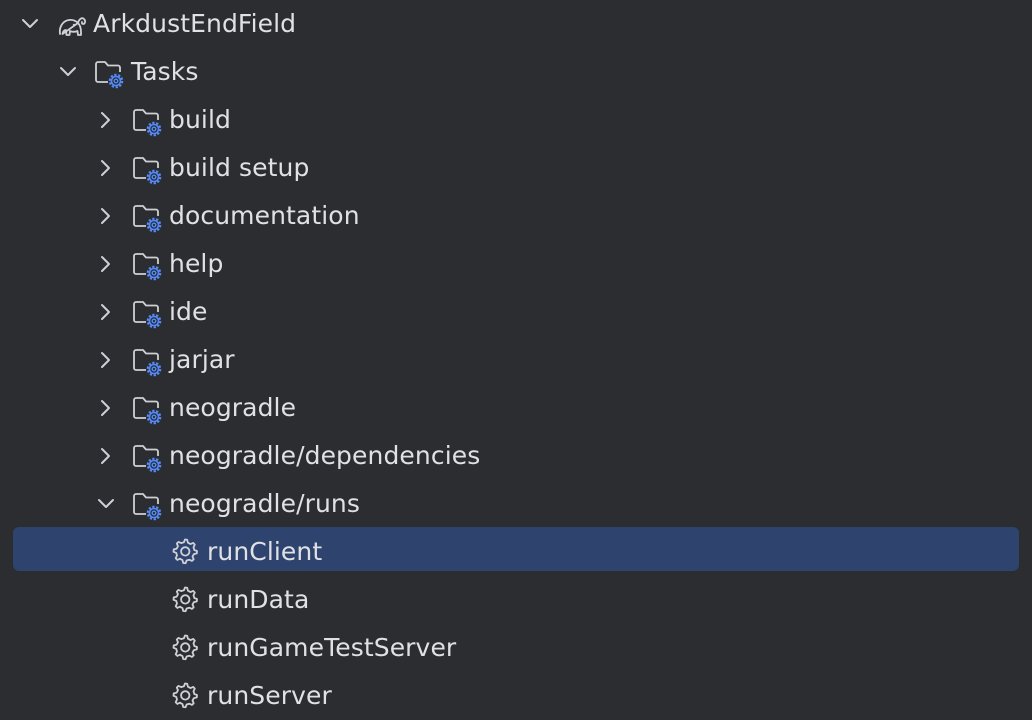  I want to click on tree-row-group: neogradle, so click(516, 408).